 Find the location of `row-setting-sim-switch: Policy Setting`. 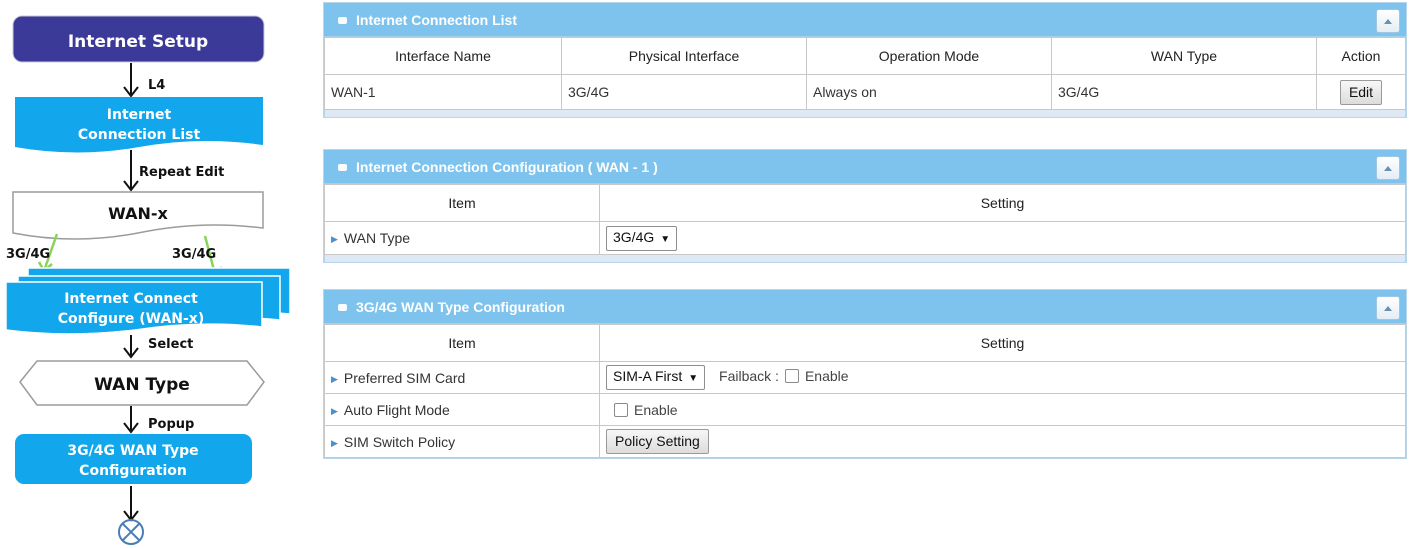

row-setting-sim-switch: Policy Setting is located at coordinates (1002, 441).